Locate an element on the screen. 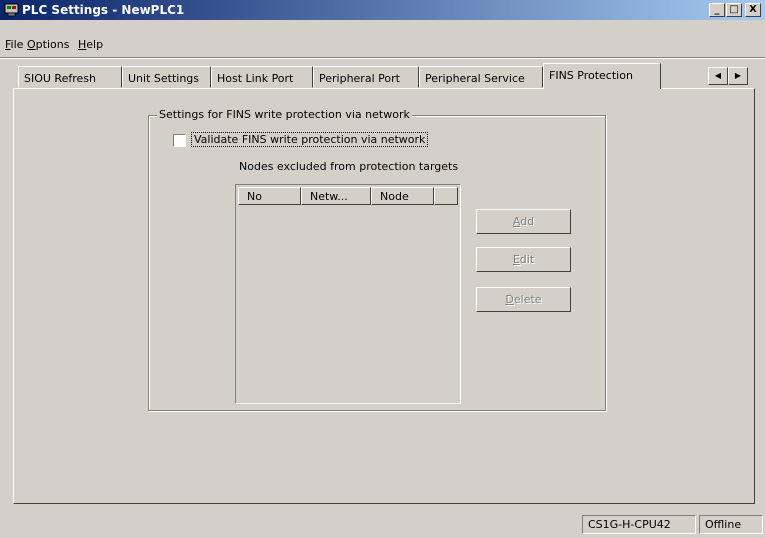  validate-fins-checkbox is located at coordinates (179, 140).